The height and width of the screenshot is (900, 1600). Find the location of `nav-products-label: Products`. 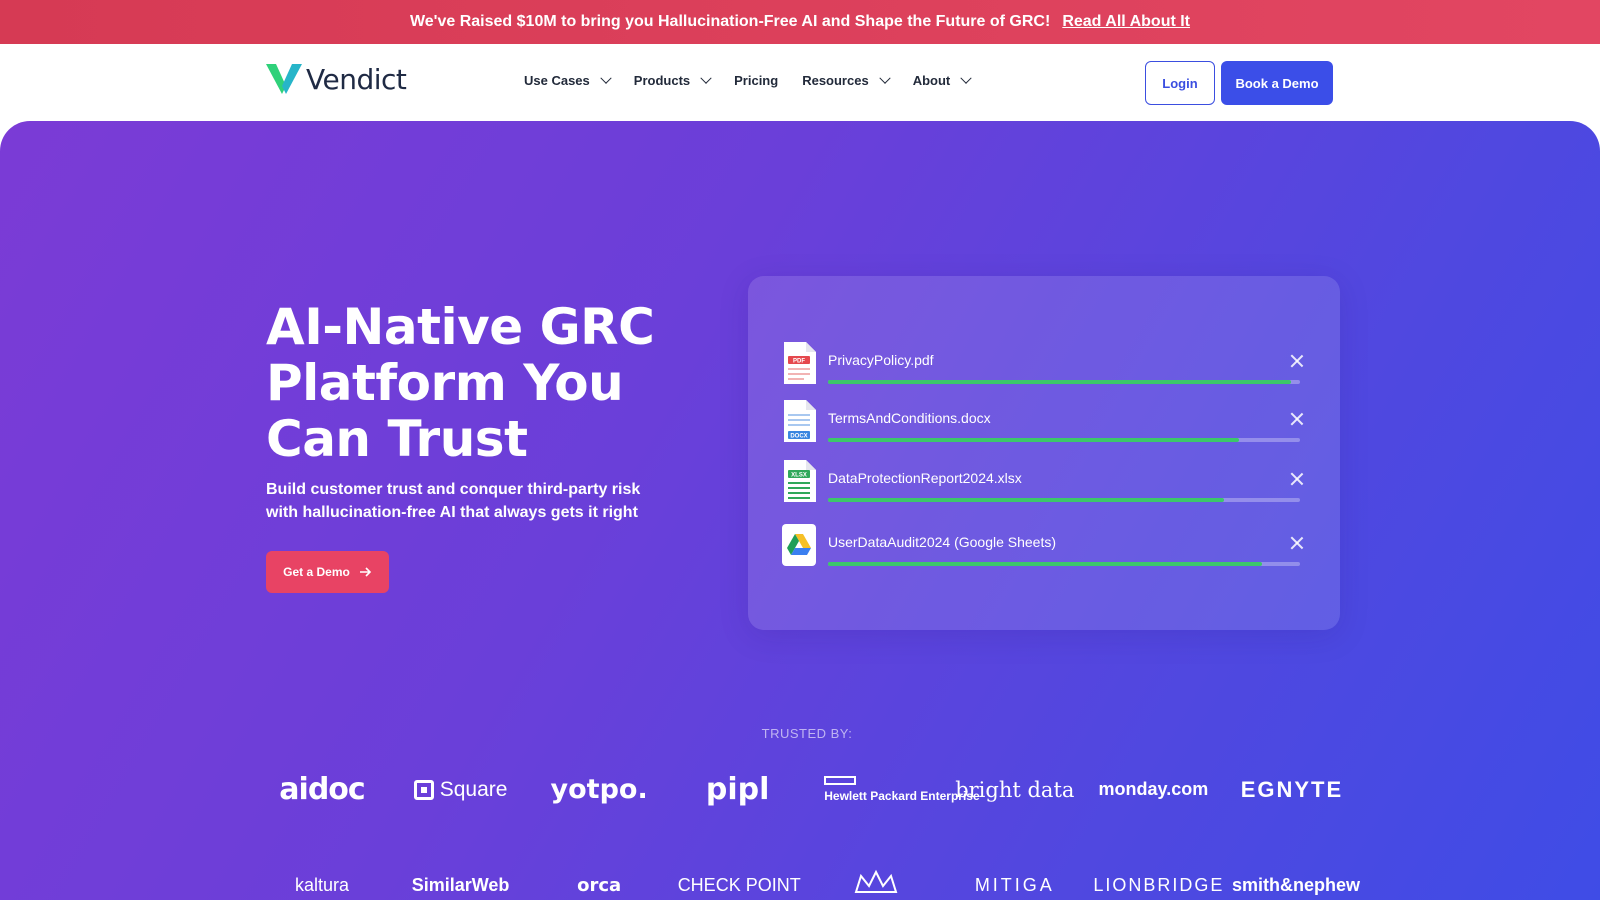

nav-products-label: Products is located at coordinates (662, 80).